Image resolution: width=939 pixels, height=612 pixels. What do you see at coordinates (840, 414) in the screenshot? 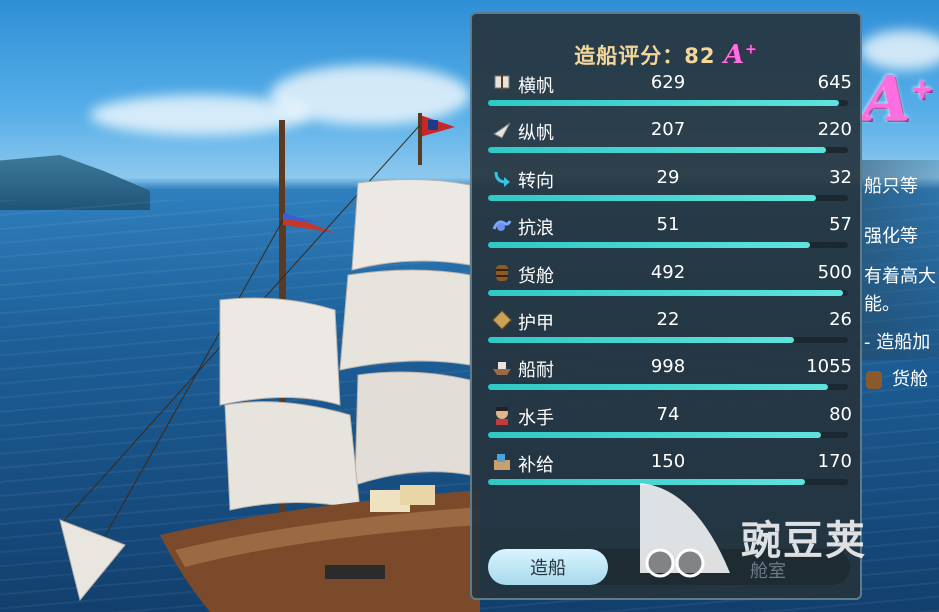
I see `stat-max: 80` at bounding box center [840, 414].